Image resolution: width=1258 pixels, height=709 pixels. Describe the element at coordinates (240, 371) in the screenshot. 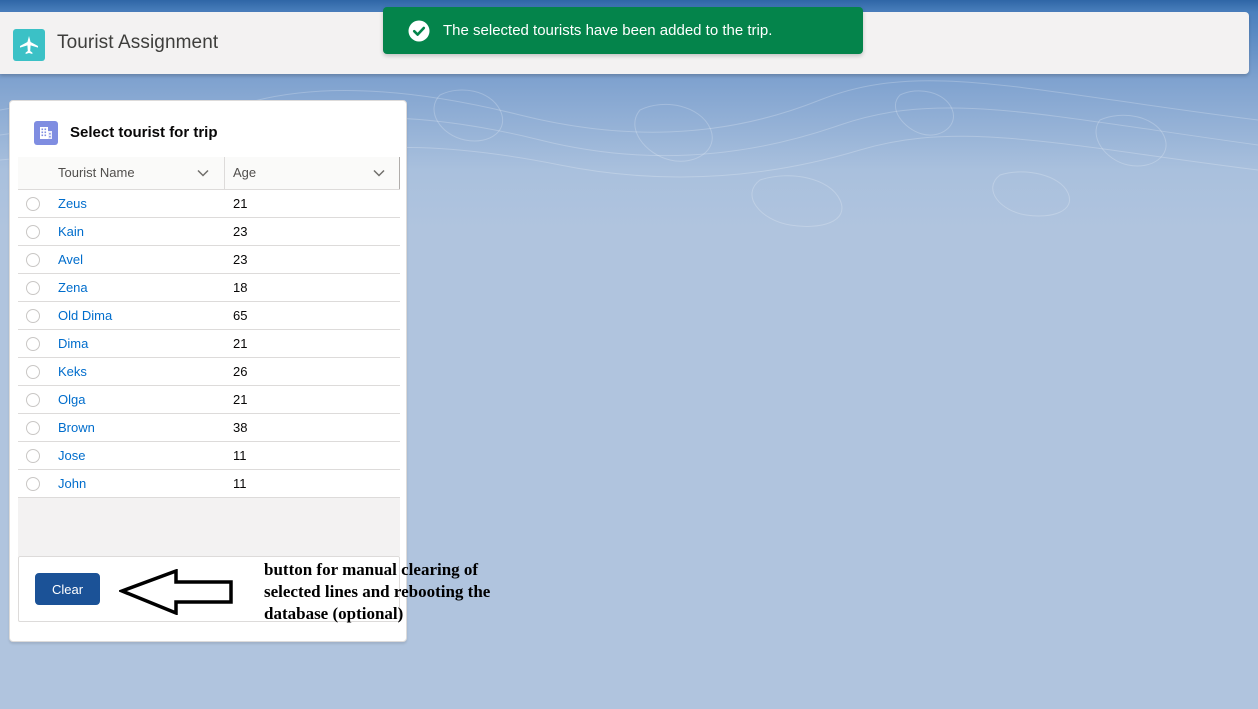

I see `tourist-age: 26` at that location.